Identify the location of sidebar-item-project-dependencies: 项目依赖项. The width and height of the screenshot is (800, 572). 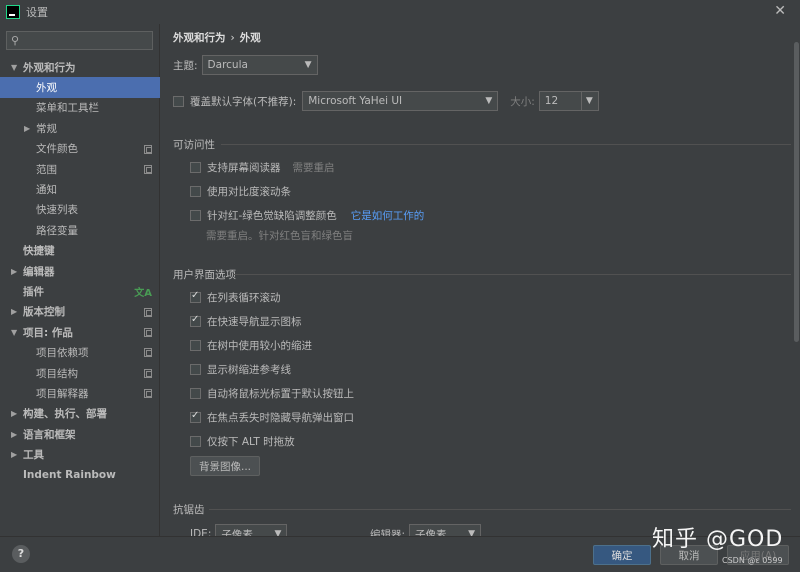
(80, 352).